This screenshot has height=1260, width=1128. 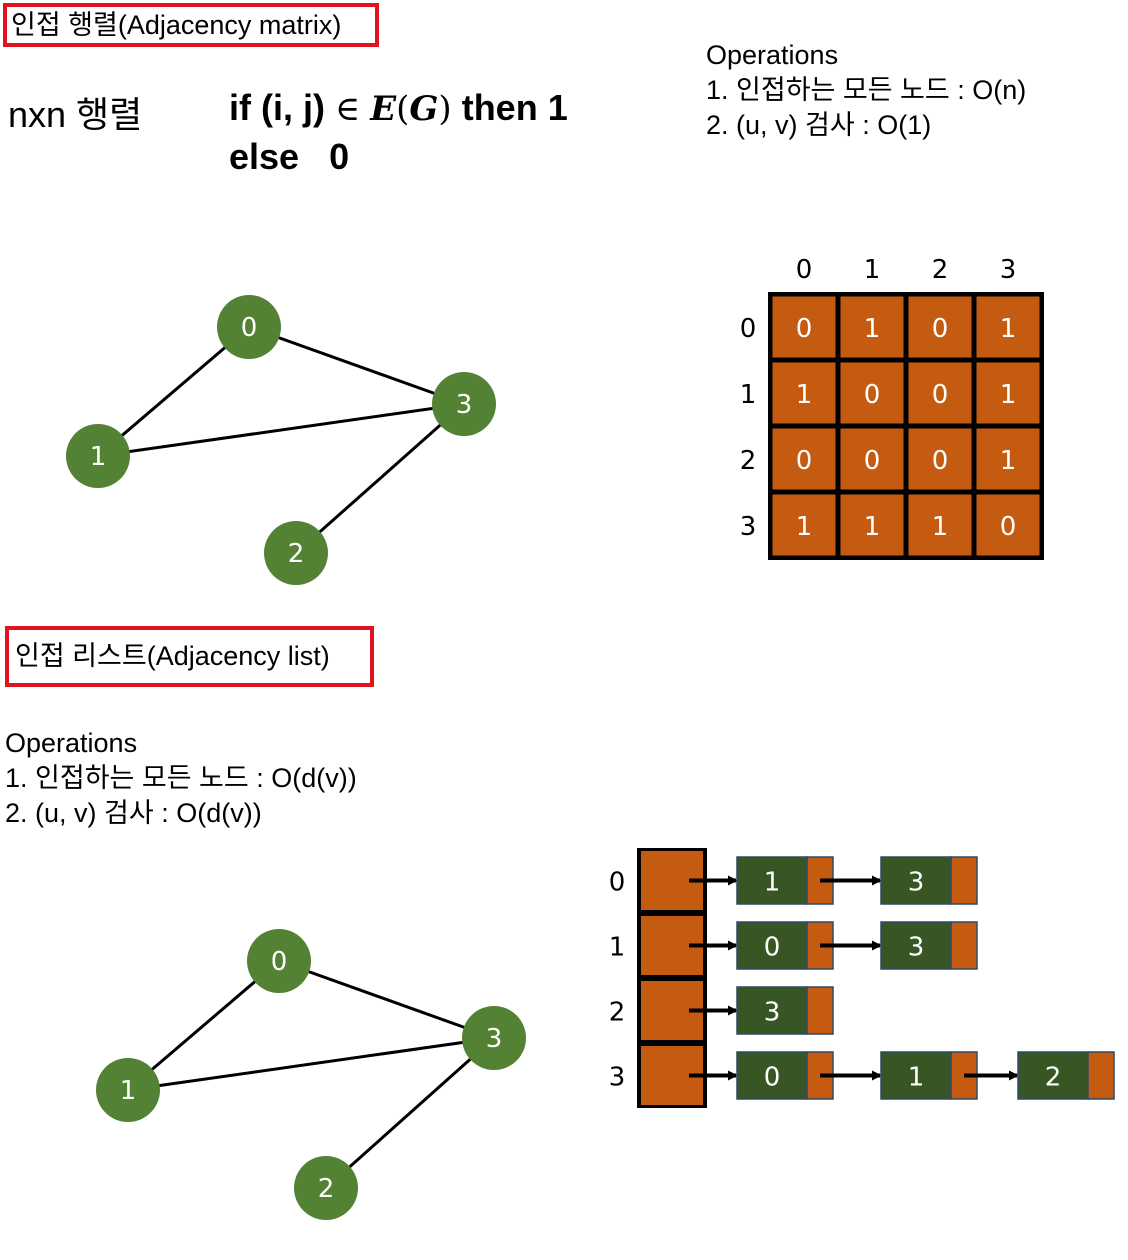 I want to click on adjacency-matrix: 0 1 0 1 1 0 0 1 0 0 0 1 1 1 1 0 0 1 2 3 0 1 2 3, so click(x=892, y=407).